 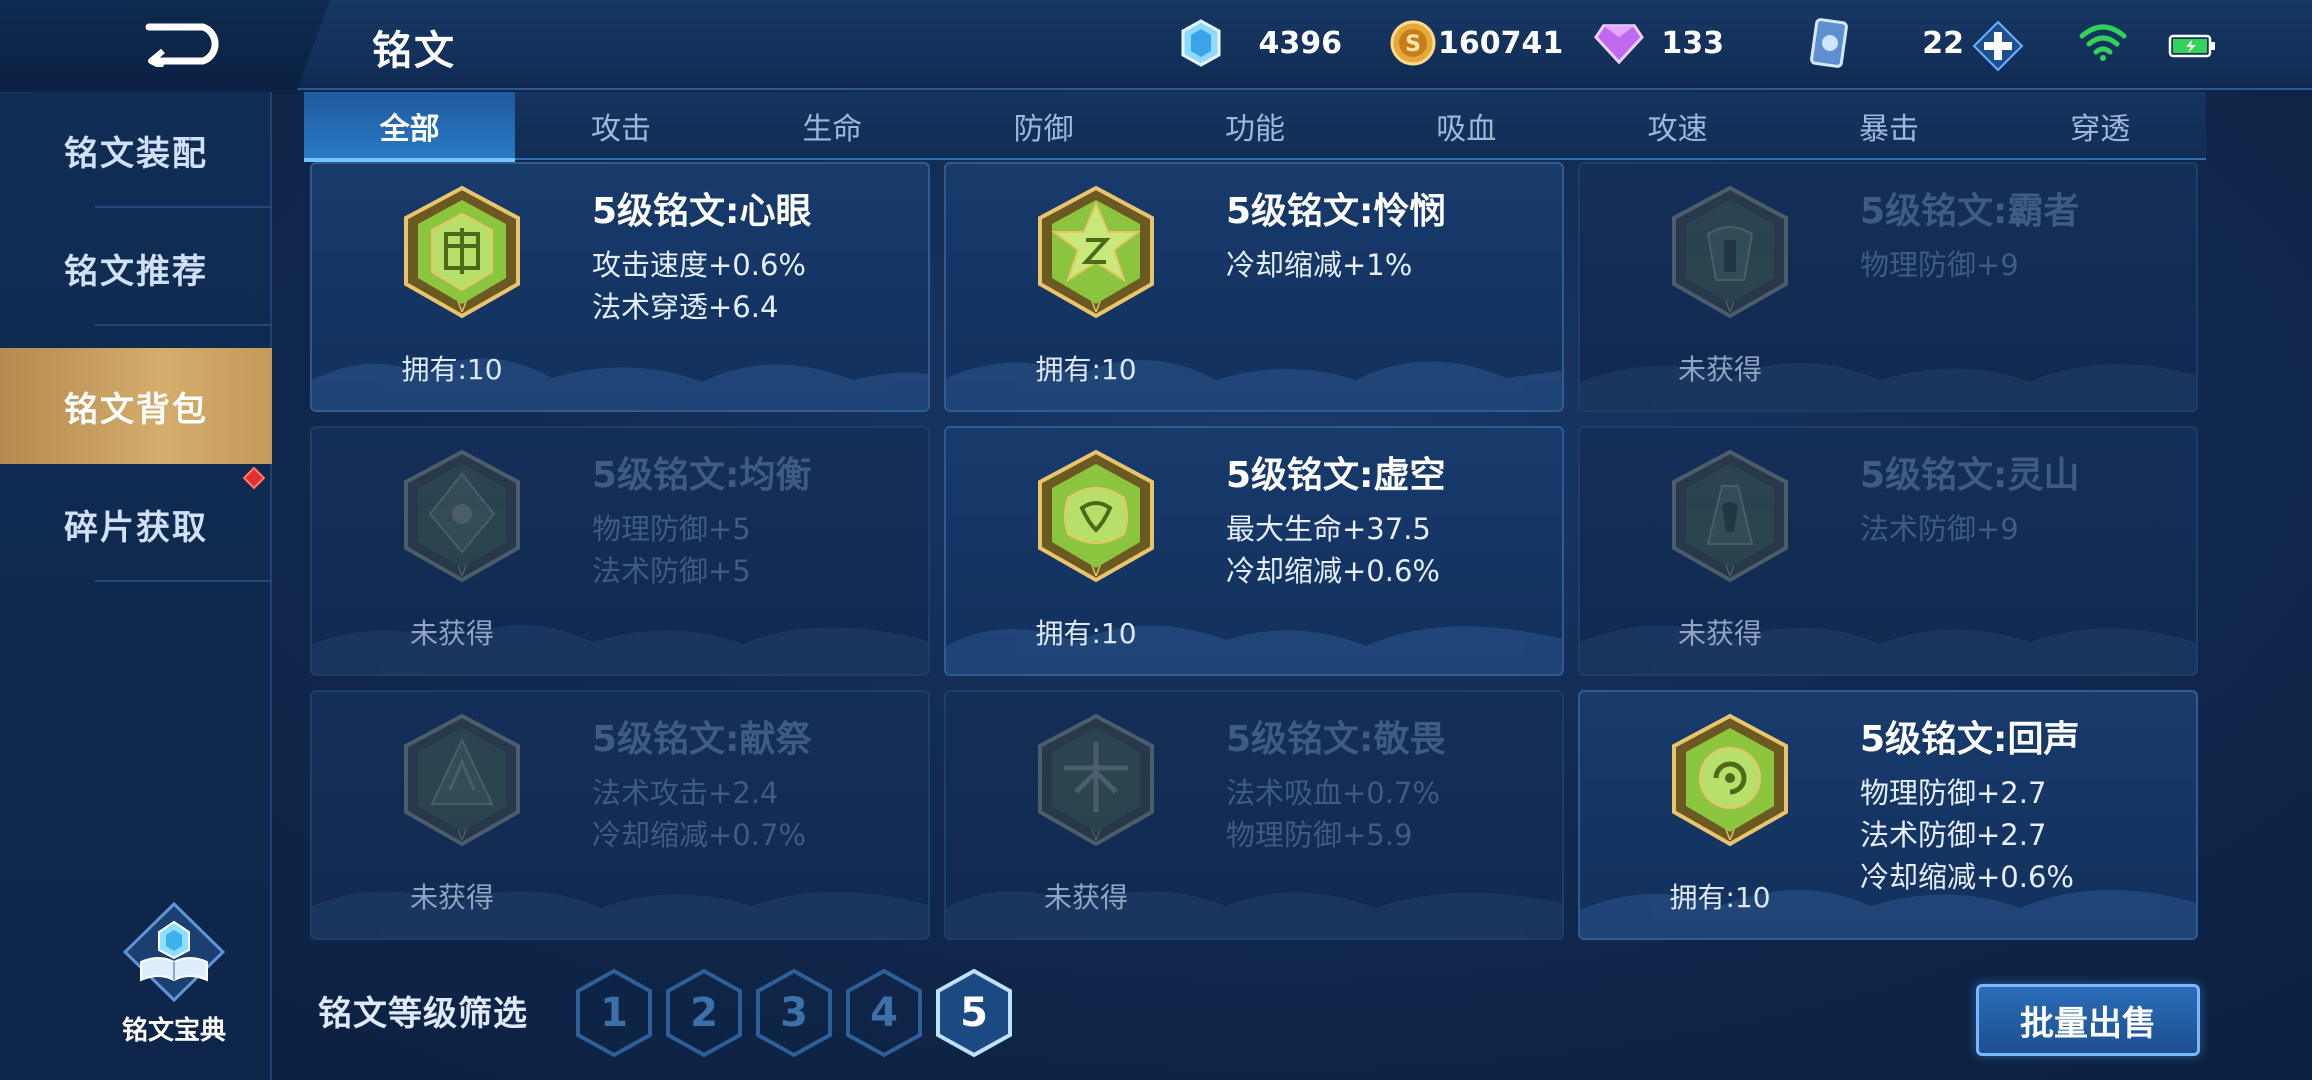 What do you see at coordinates (620, 815) in the screenshot?
I see `inscription-card: V 未获得 5级铭文:献祭 法术攻击+2.4 冷却缩减+0.7%` at bounding box center [620, 815].